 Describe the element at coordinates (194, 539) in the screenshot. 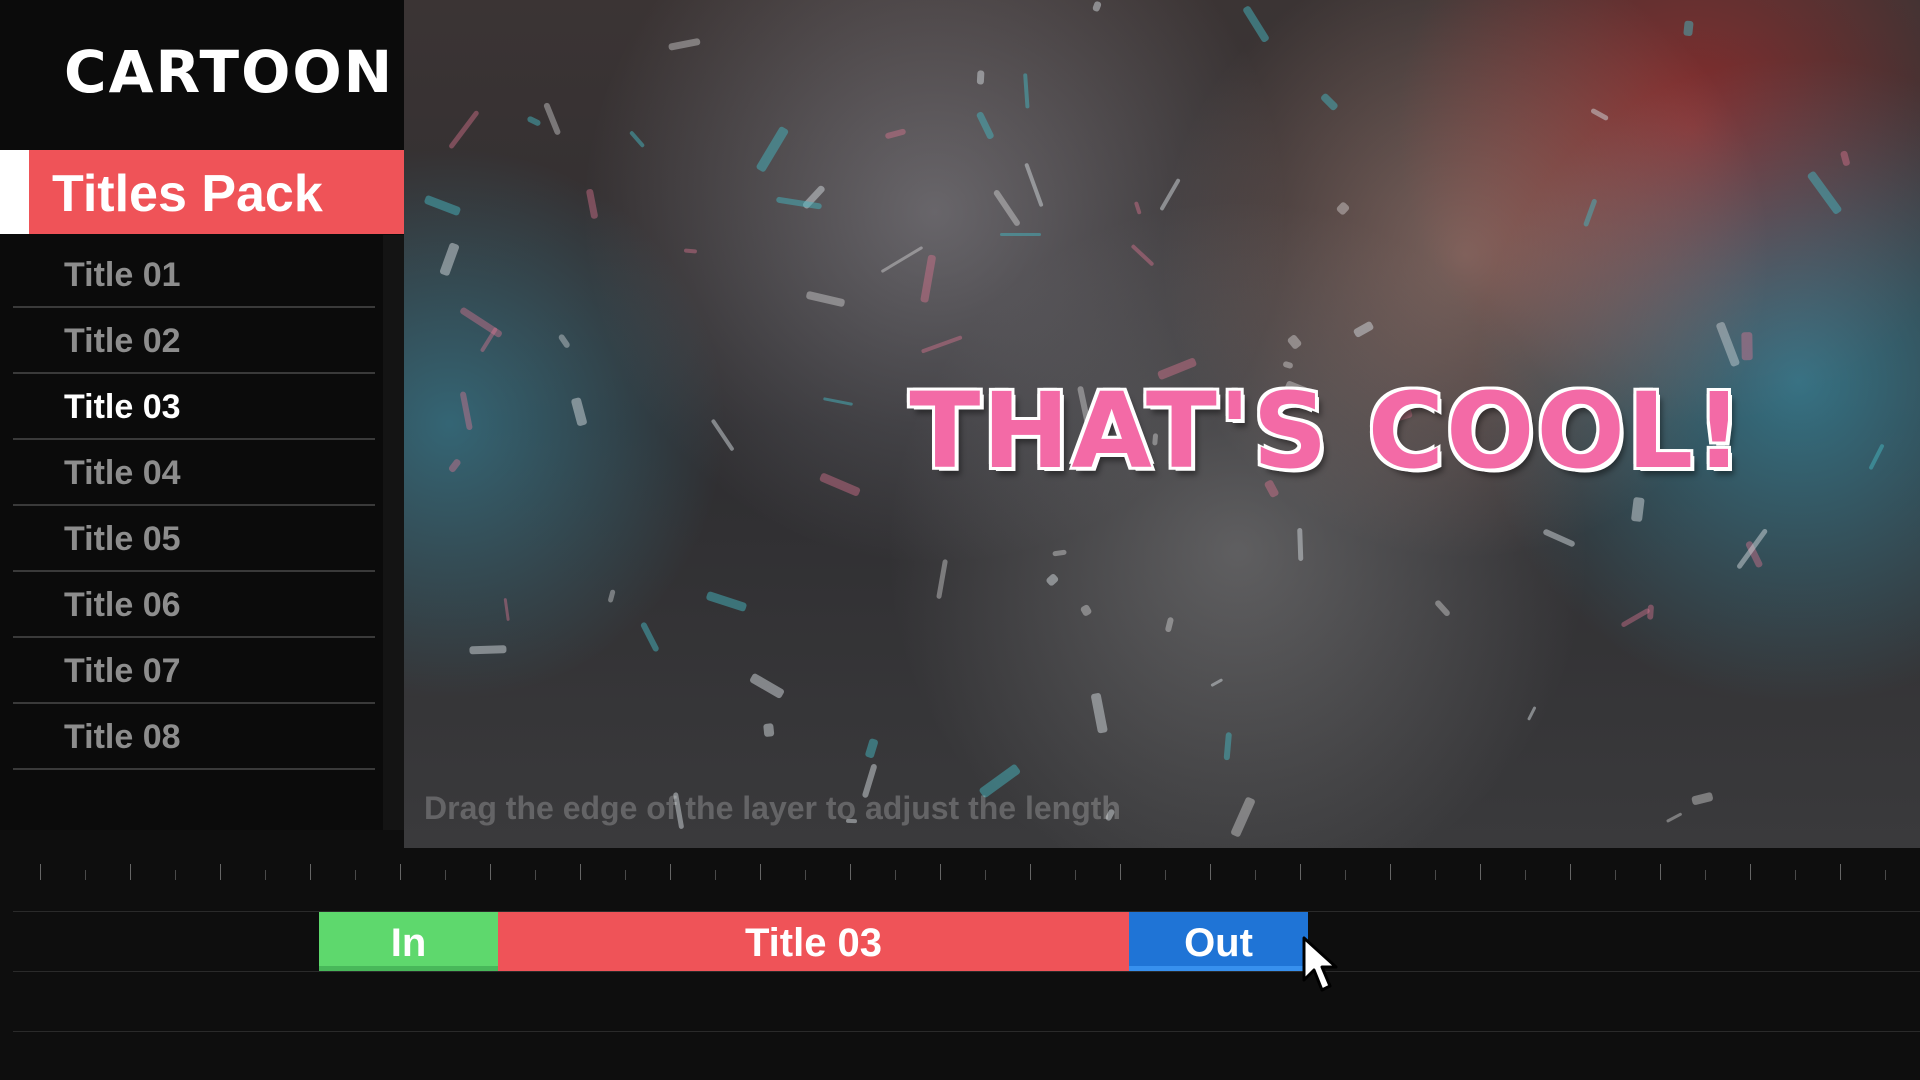

I see `title-list-item: Title 05` at that location.